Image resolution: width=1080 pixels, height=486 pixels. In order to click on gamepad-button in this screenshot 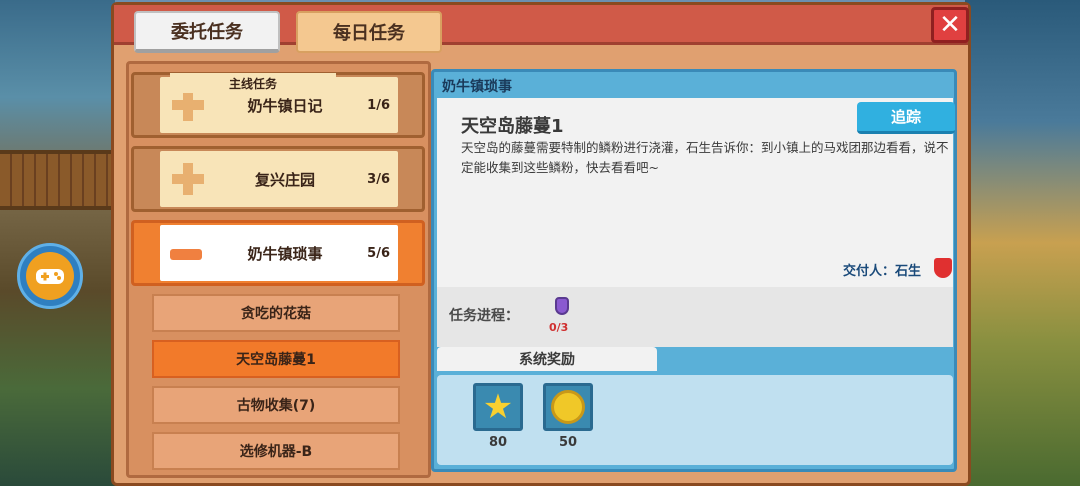, I will do `click(50, 276)`.